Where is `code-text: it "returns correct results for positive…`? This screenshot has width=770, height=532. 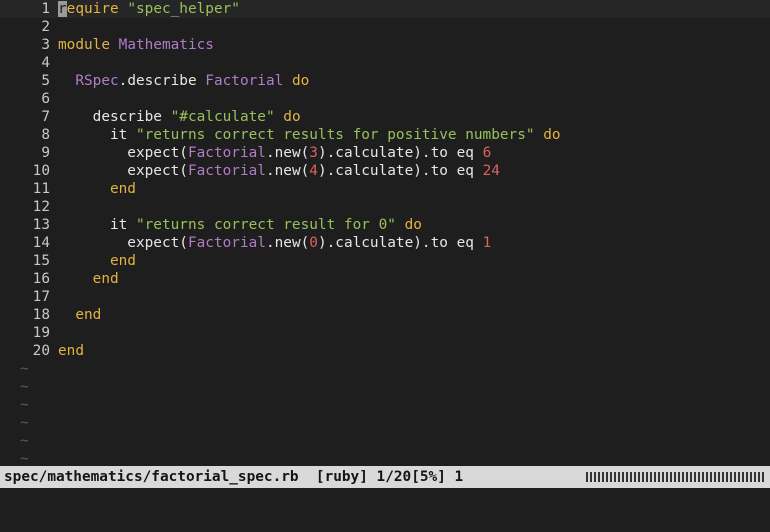 code-text: it "returns correct results for positive… is located at coordinates (309, 135).